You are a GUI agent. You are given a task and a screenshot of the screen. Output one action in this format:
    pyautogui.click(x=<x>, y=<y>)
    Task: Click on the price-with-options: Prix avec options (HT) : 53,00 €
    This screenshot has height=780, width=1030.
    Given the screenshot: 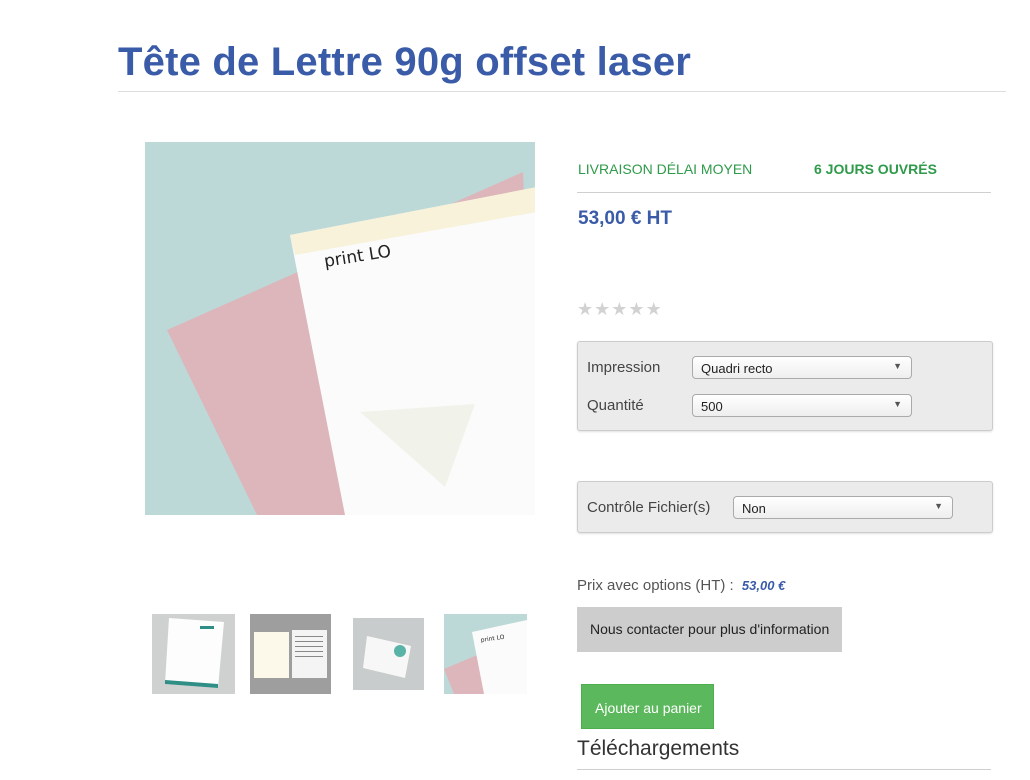 What is the action you would take?
    pyautogui.click(x=681, y=585)
    